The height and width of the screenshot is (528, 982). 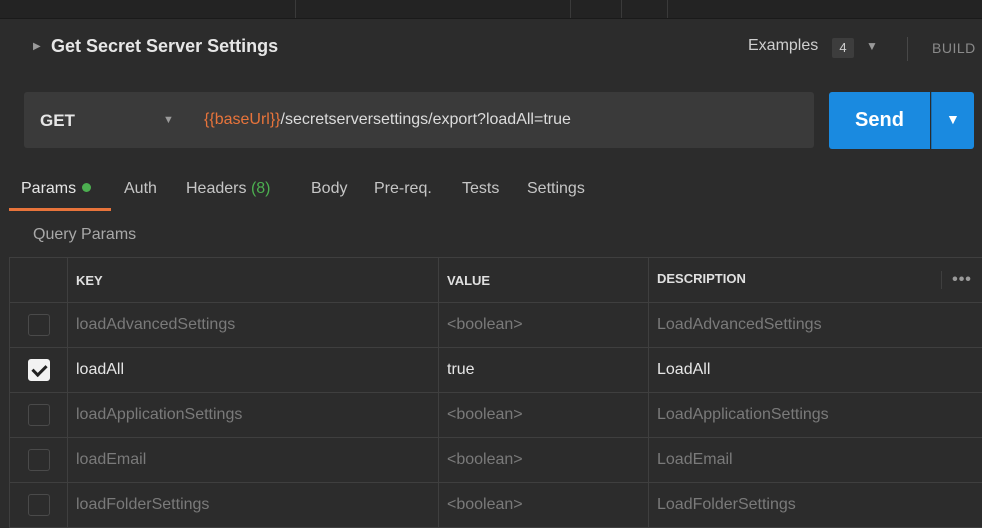 What do you see at coordinates (783, 46) in the screenshot?
I see `examples-button: Examples` at bounding box center [783, 46].